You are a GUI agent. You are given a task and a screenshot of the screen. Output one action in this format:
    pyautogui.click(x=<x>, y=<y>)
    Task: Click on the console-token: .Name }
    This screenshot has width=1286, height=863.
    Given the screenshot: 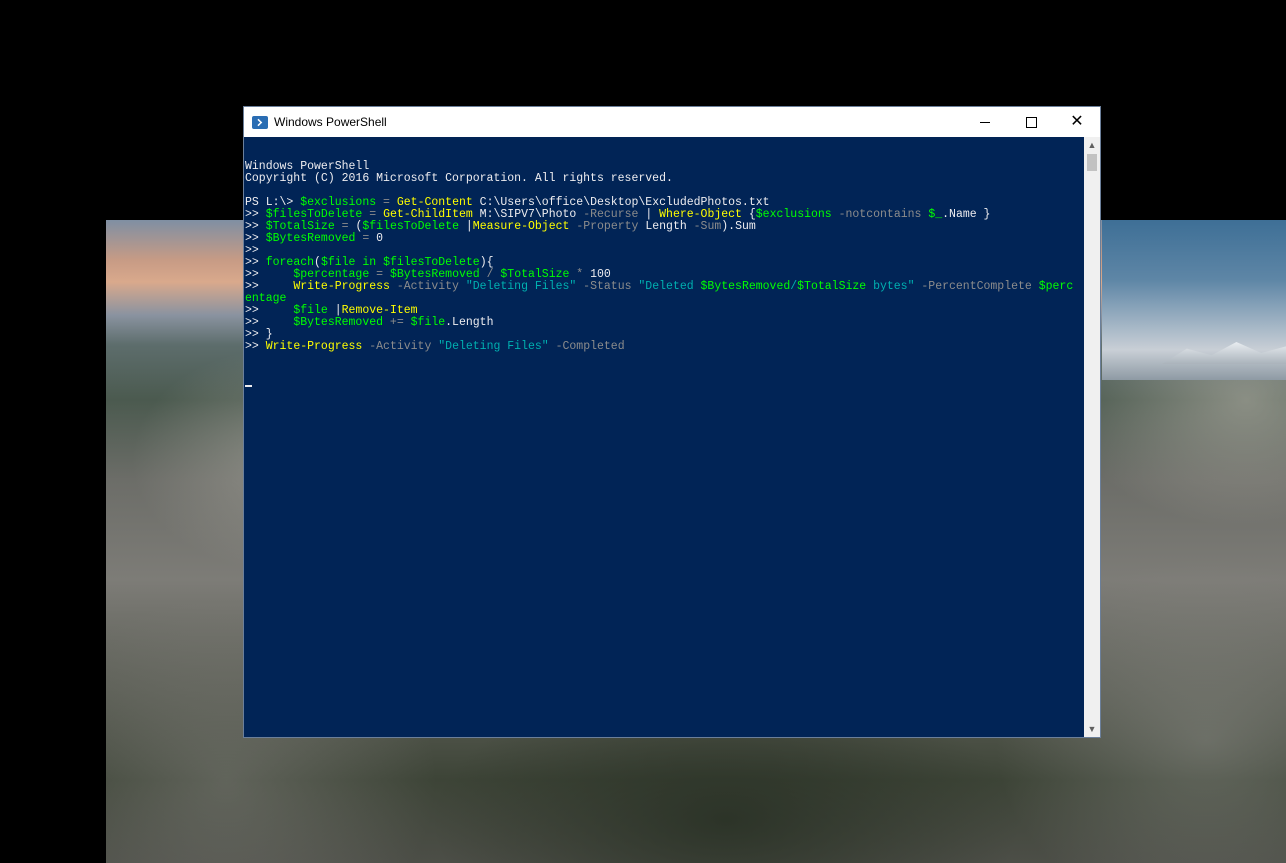 What is the action you would take?
    pyautogui.click(x=966, y=214)
    